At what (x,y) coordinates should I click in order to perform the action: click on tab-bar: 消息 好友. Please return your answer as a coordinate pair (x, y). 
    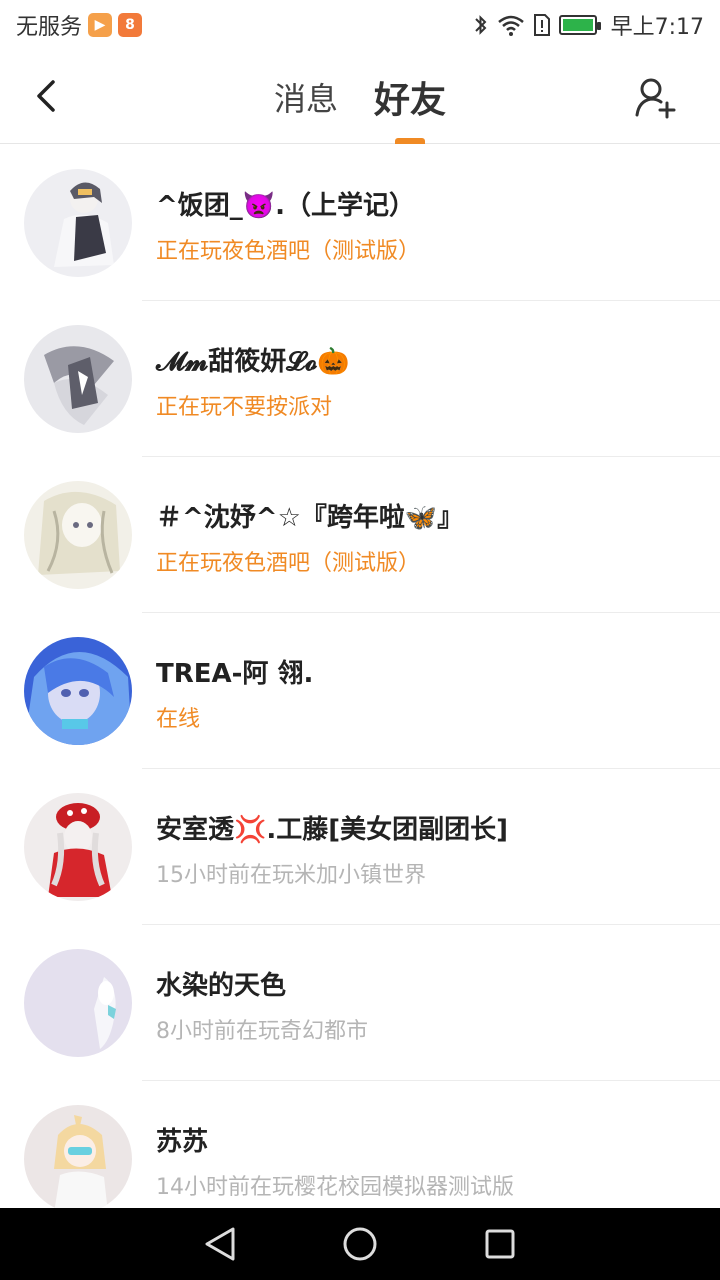
    Looking at the image, I should click on (360, 97).